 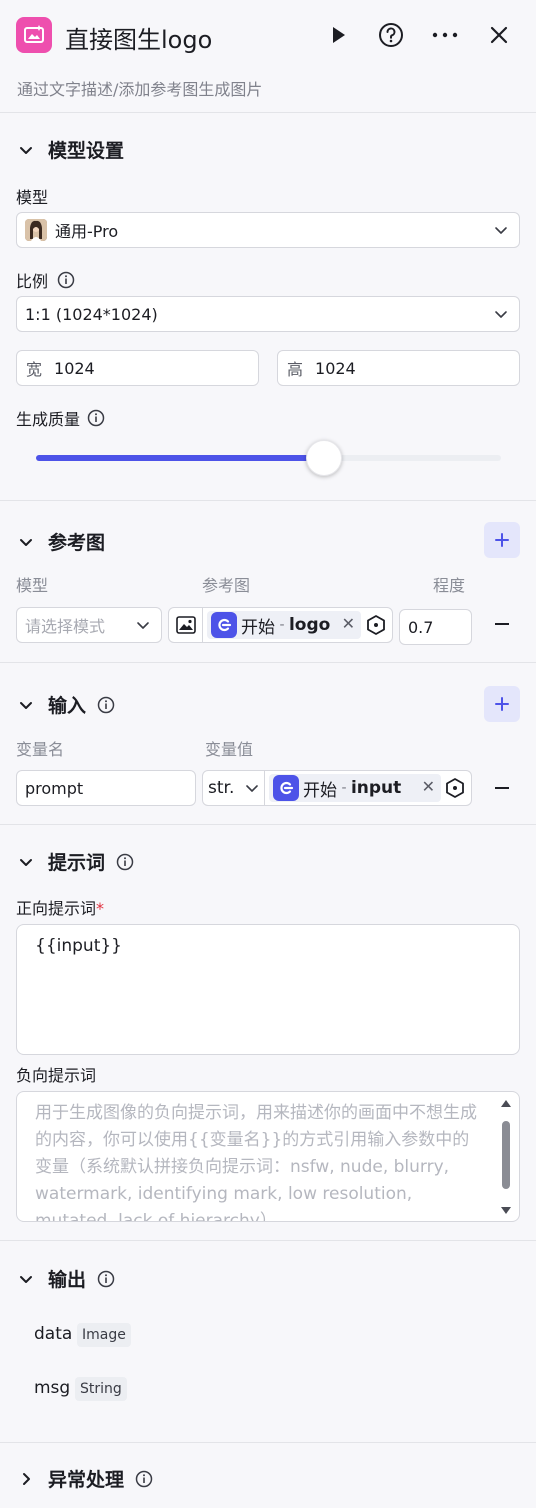 I want to click on positive-prompt-label: 正向提示词, so click(x=56, y=908).